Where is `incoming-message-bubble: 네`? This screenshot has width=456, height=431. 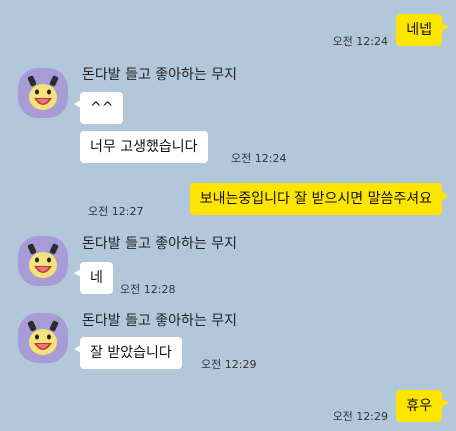 incoming-message-bubble: 네 is located at coordinates (96, 278).